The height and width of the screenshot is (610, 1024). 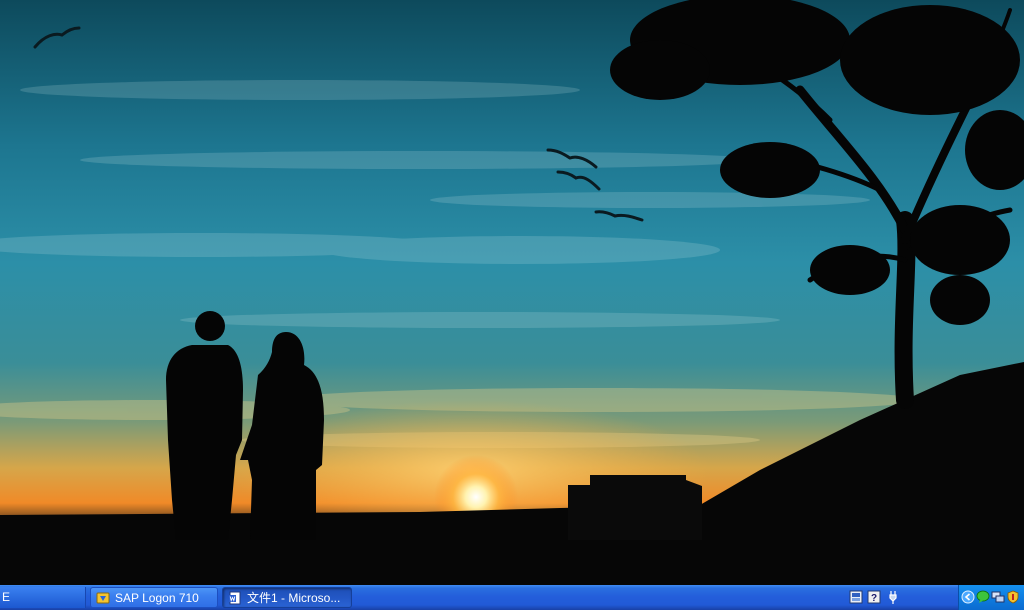 What do you see at coordinates (6, 597) in the screenshot?
I see `start-label: E` at bounding box center [6, 597].